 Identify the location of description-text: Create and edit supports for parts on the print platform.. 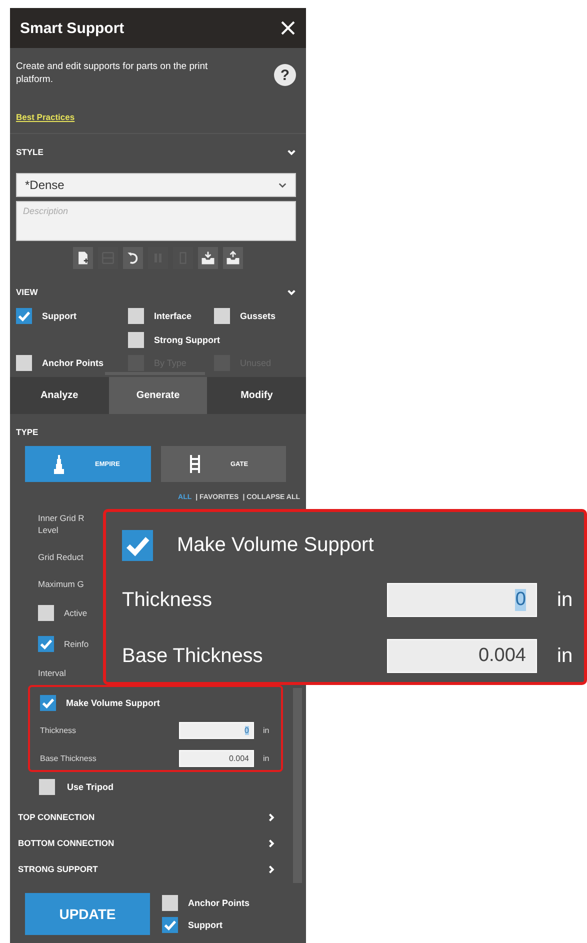
(112, 73).